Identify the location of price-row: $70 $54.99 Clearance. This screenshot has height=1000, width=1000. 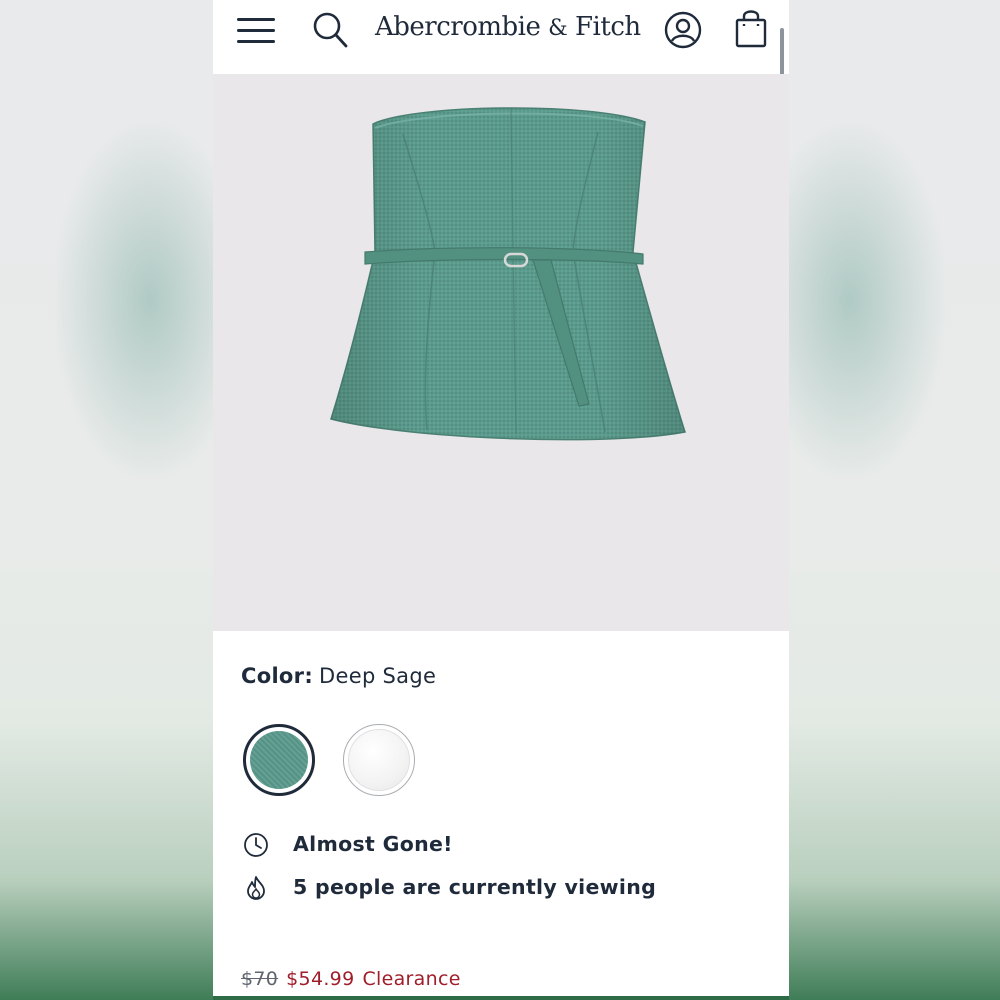
(351, 979).